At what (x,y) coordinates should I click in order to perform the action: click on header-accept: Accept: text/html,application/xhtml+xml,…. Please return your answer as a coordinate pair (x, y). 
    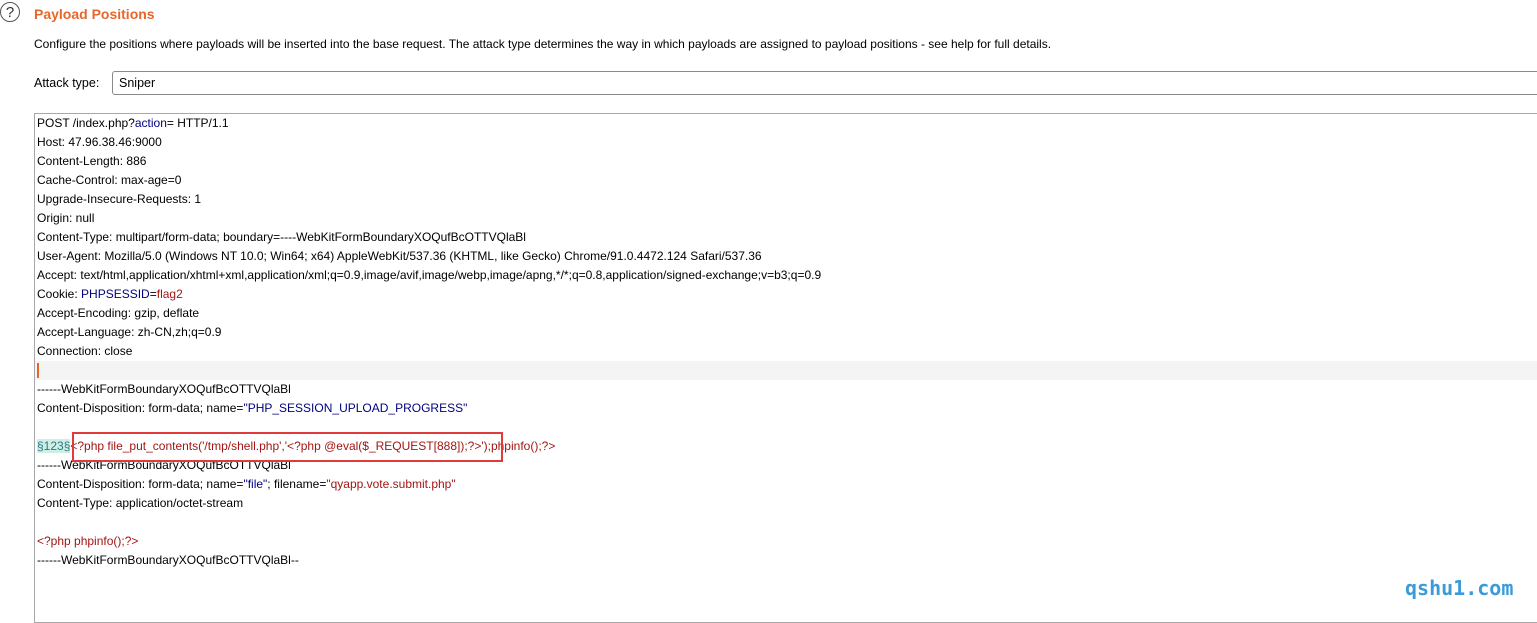
    Looking at the image, I should click on (429, 275).